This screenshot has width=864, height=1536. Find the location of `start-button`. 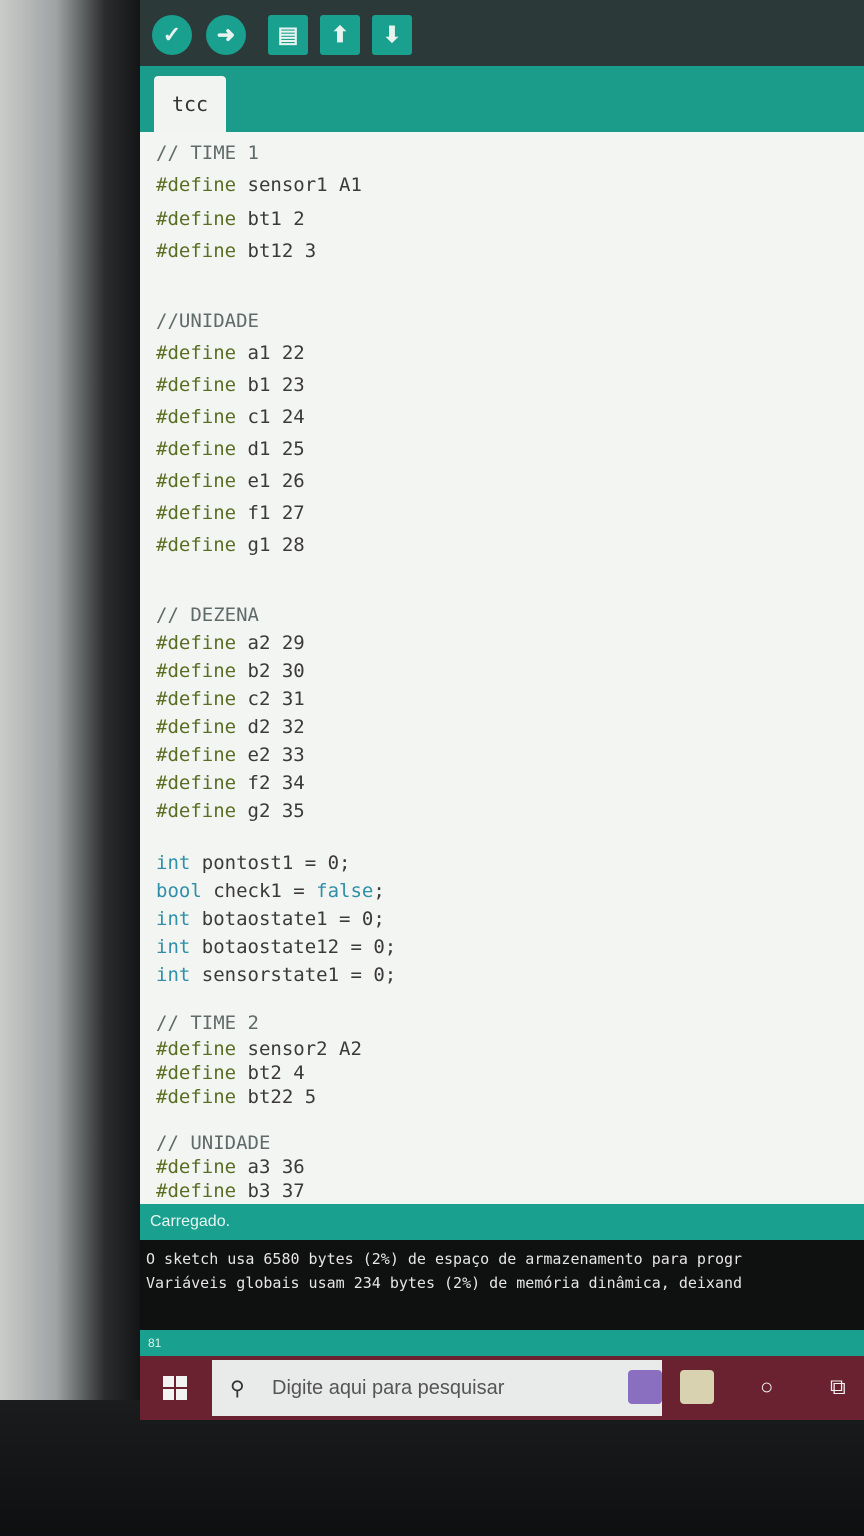

start-button is located at coordinates (175, 1388).